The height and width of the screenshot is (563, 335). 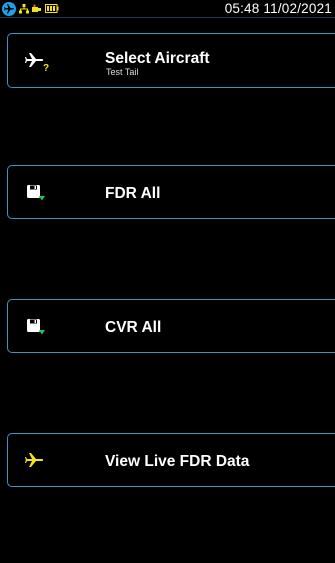 I want to click on aircraft-question-icon: ?, so click(x=39, y=62).